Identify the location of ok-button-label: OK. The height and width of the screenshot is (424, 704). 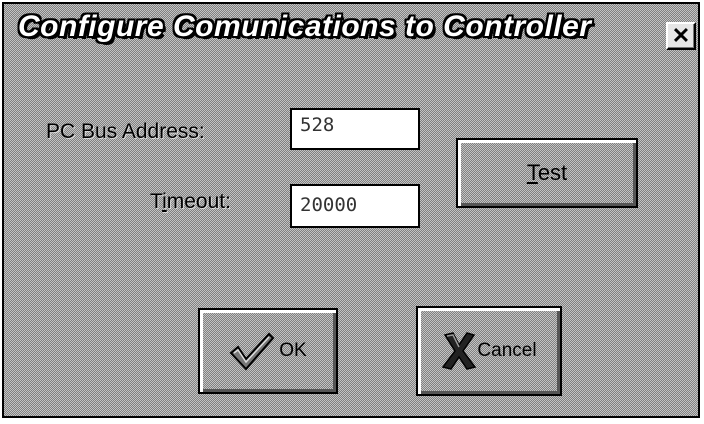
(293, 350).